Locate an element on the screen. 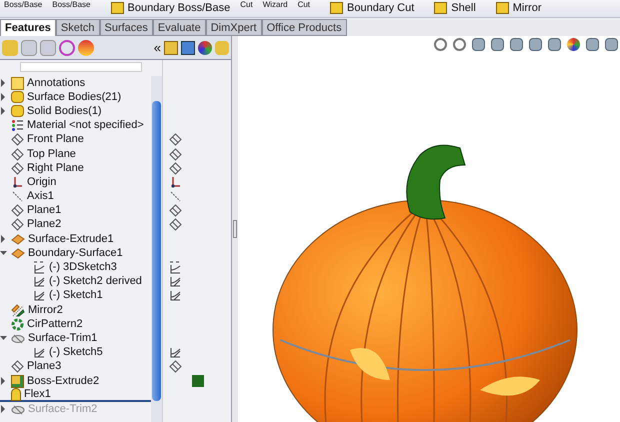 This screenshot has height=422, width=620. zoom-area-icon is located at coordinates (459, 44).